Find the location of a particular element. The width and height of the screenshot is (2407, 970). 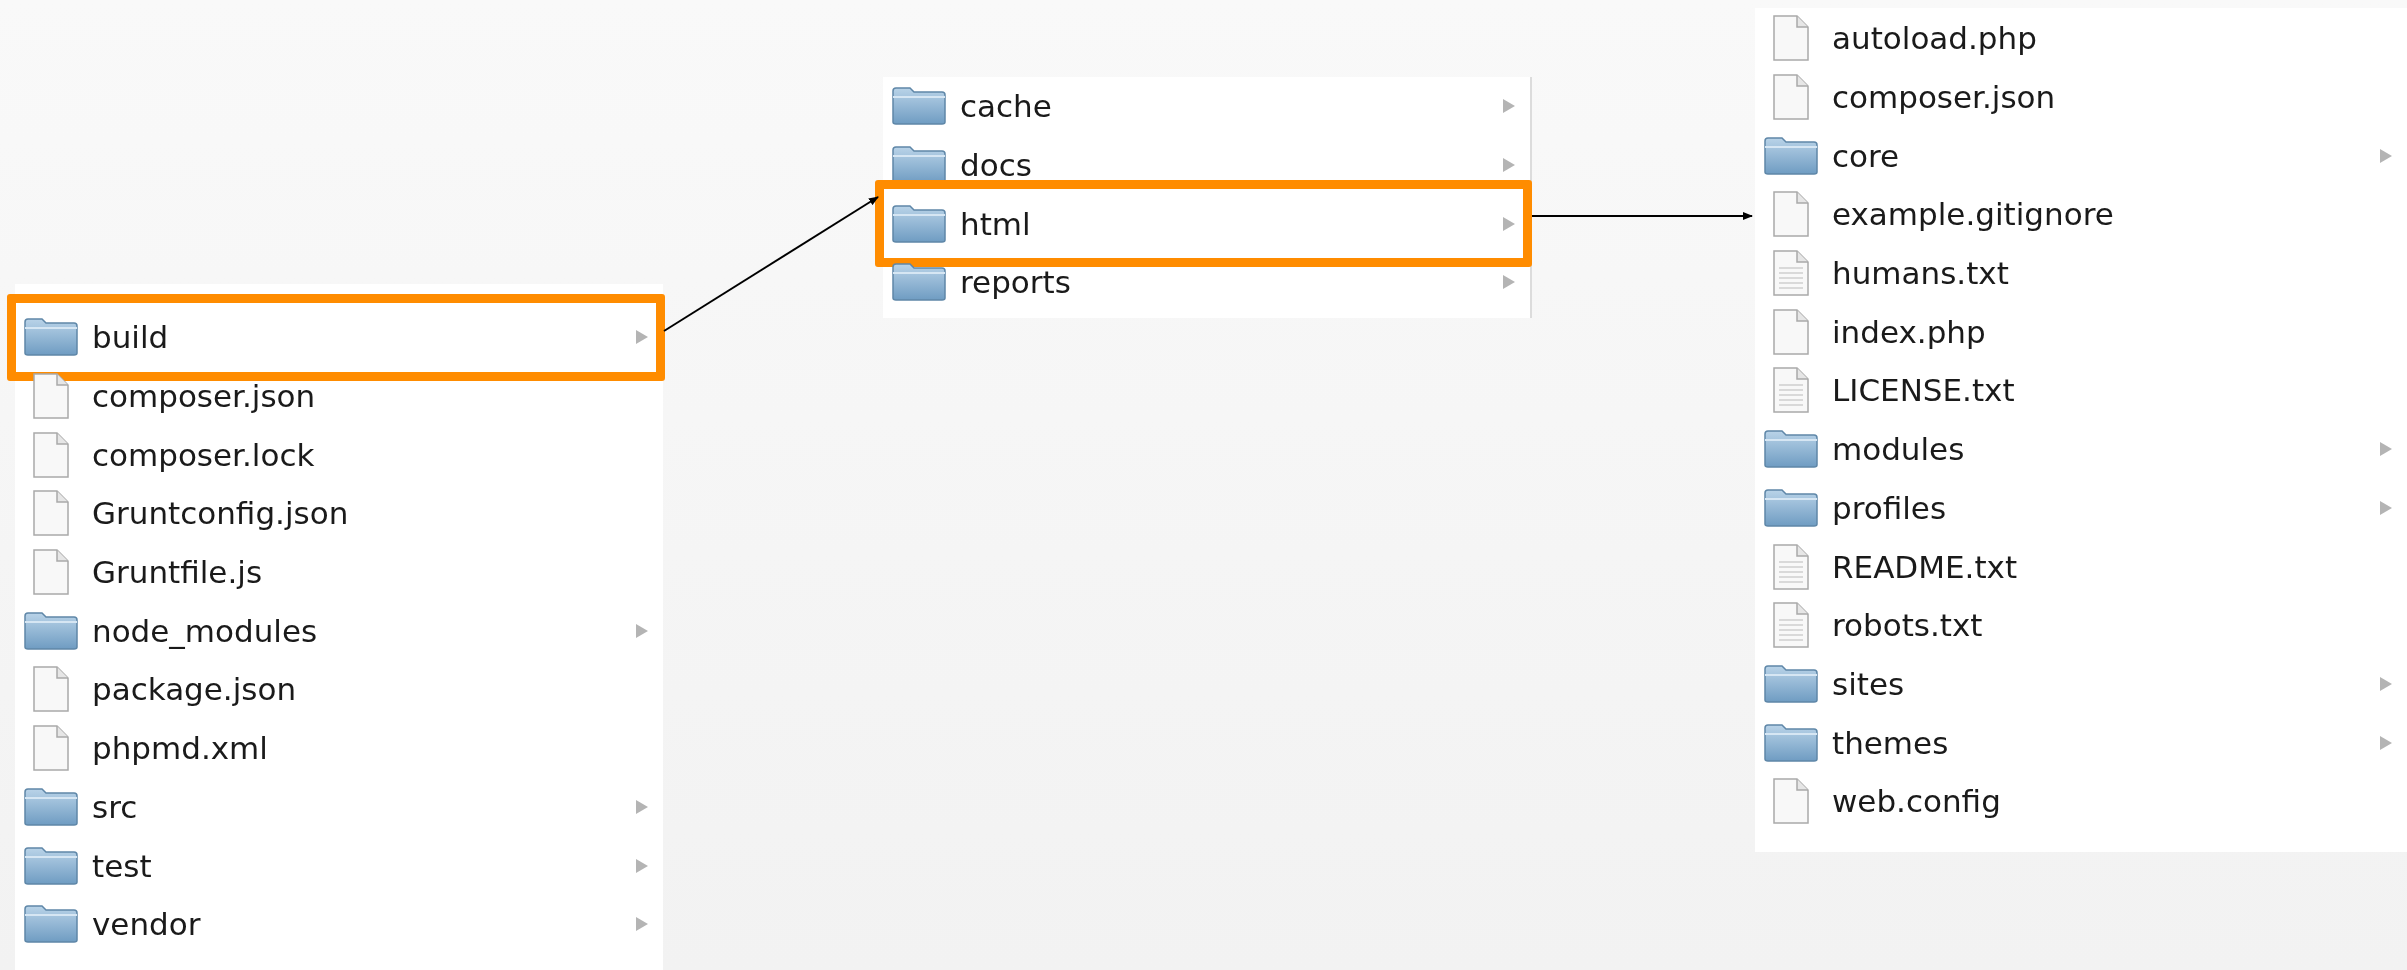

folder-item: html is located at coordinates (1206, 224).